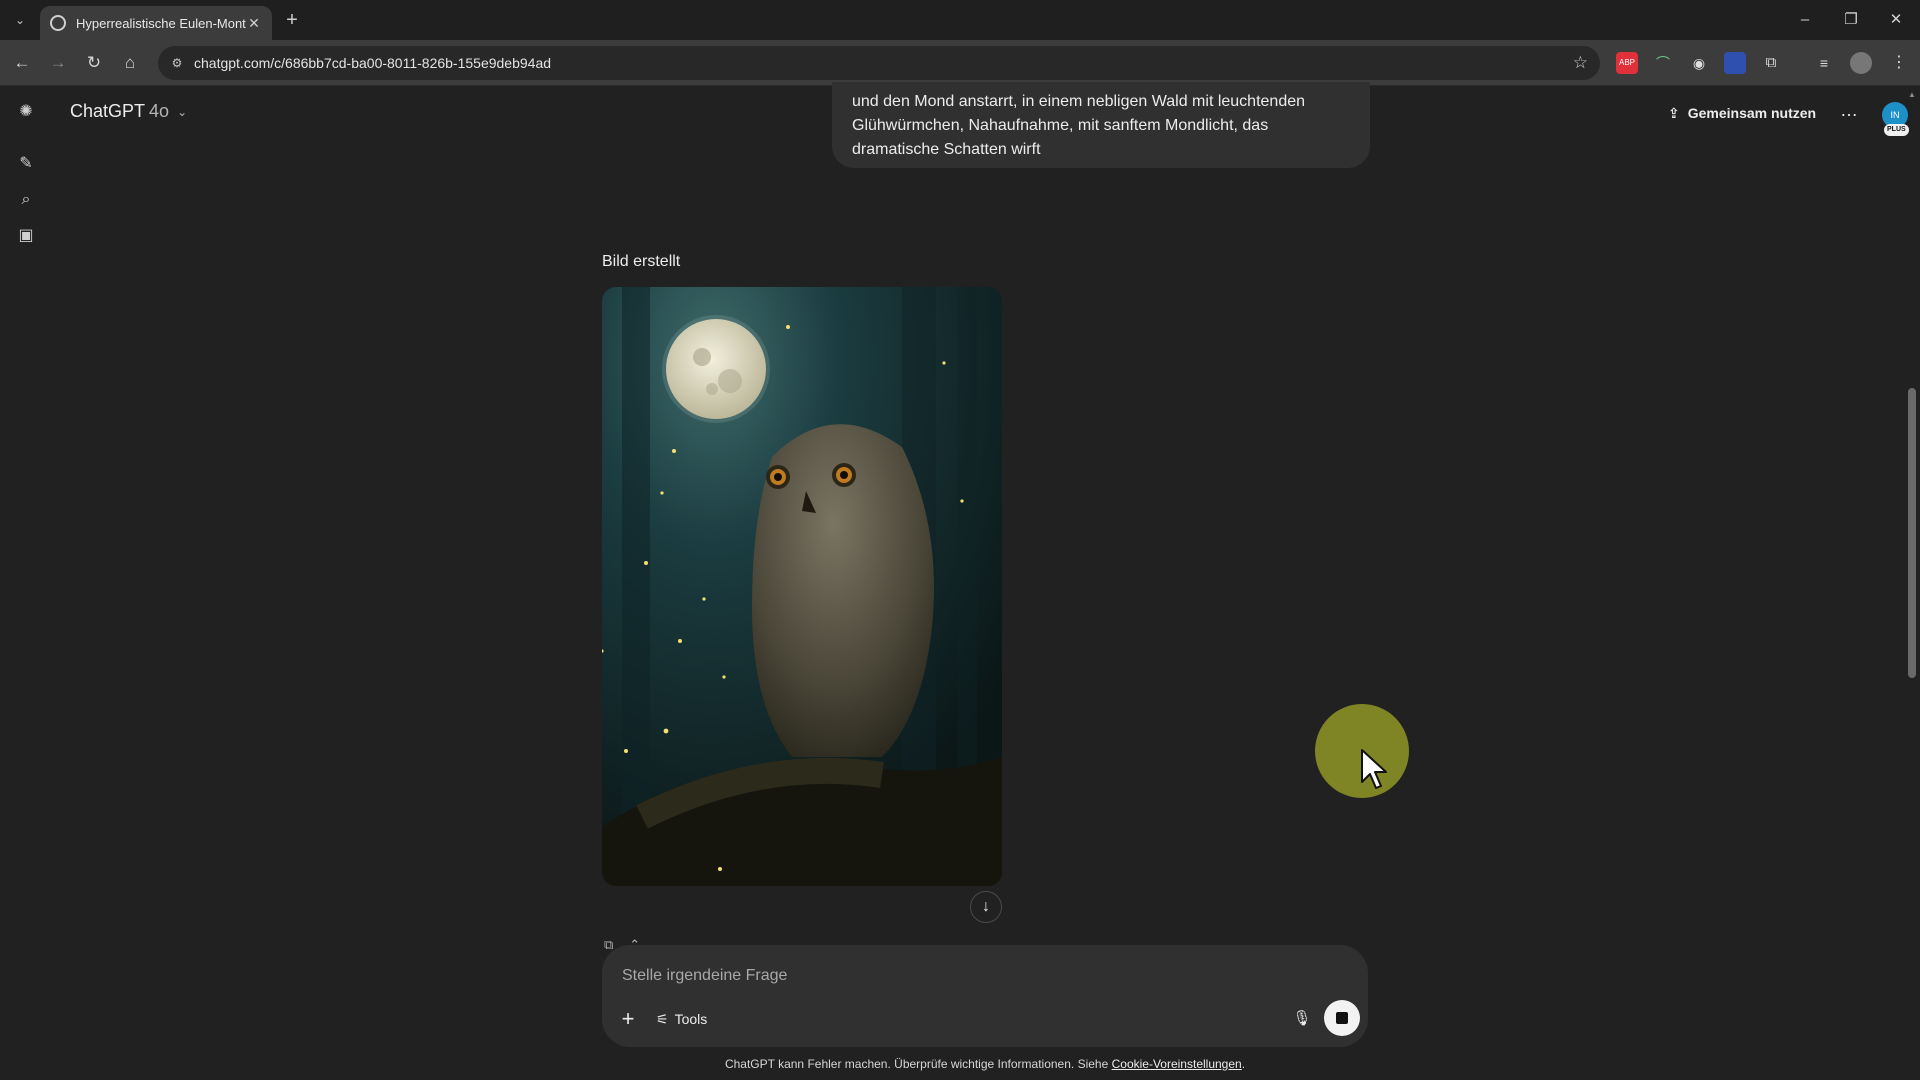  Describe the element at coordinates (177, 63) in the screenshot. I see `site-info-icon: ⚙` at that location.